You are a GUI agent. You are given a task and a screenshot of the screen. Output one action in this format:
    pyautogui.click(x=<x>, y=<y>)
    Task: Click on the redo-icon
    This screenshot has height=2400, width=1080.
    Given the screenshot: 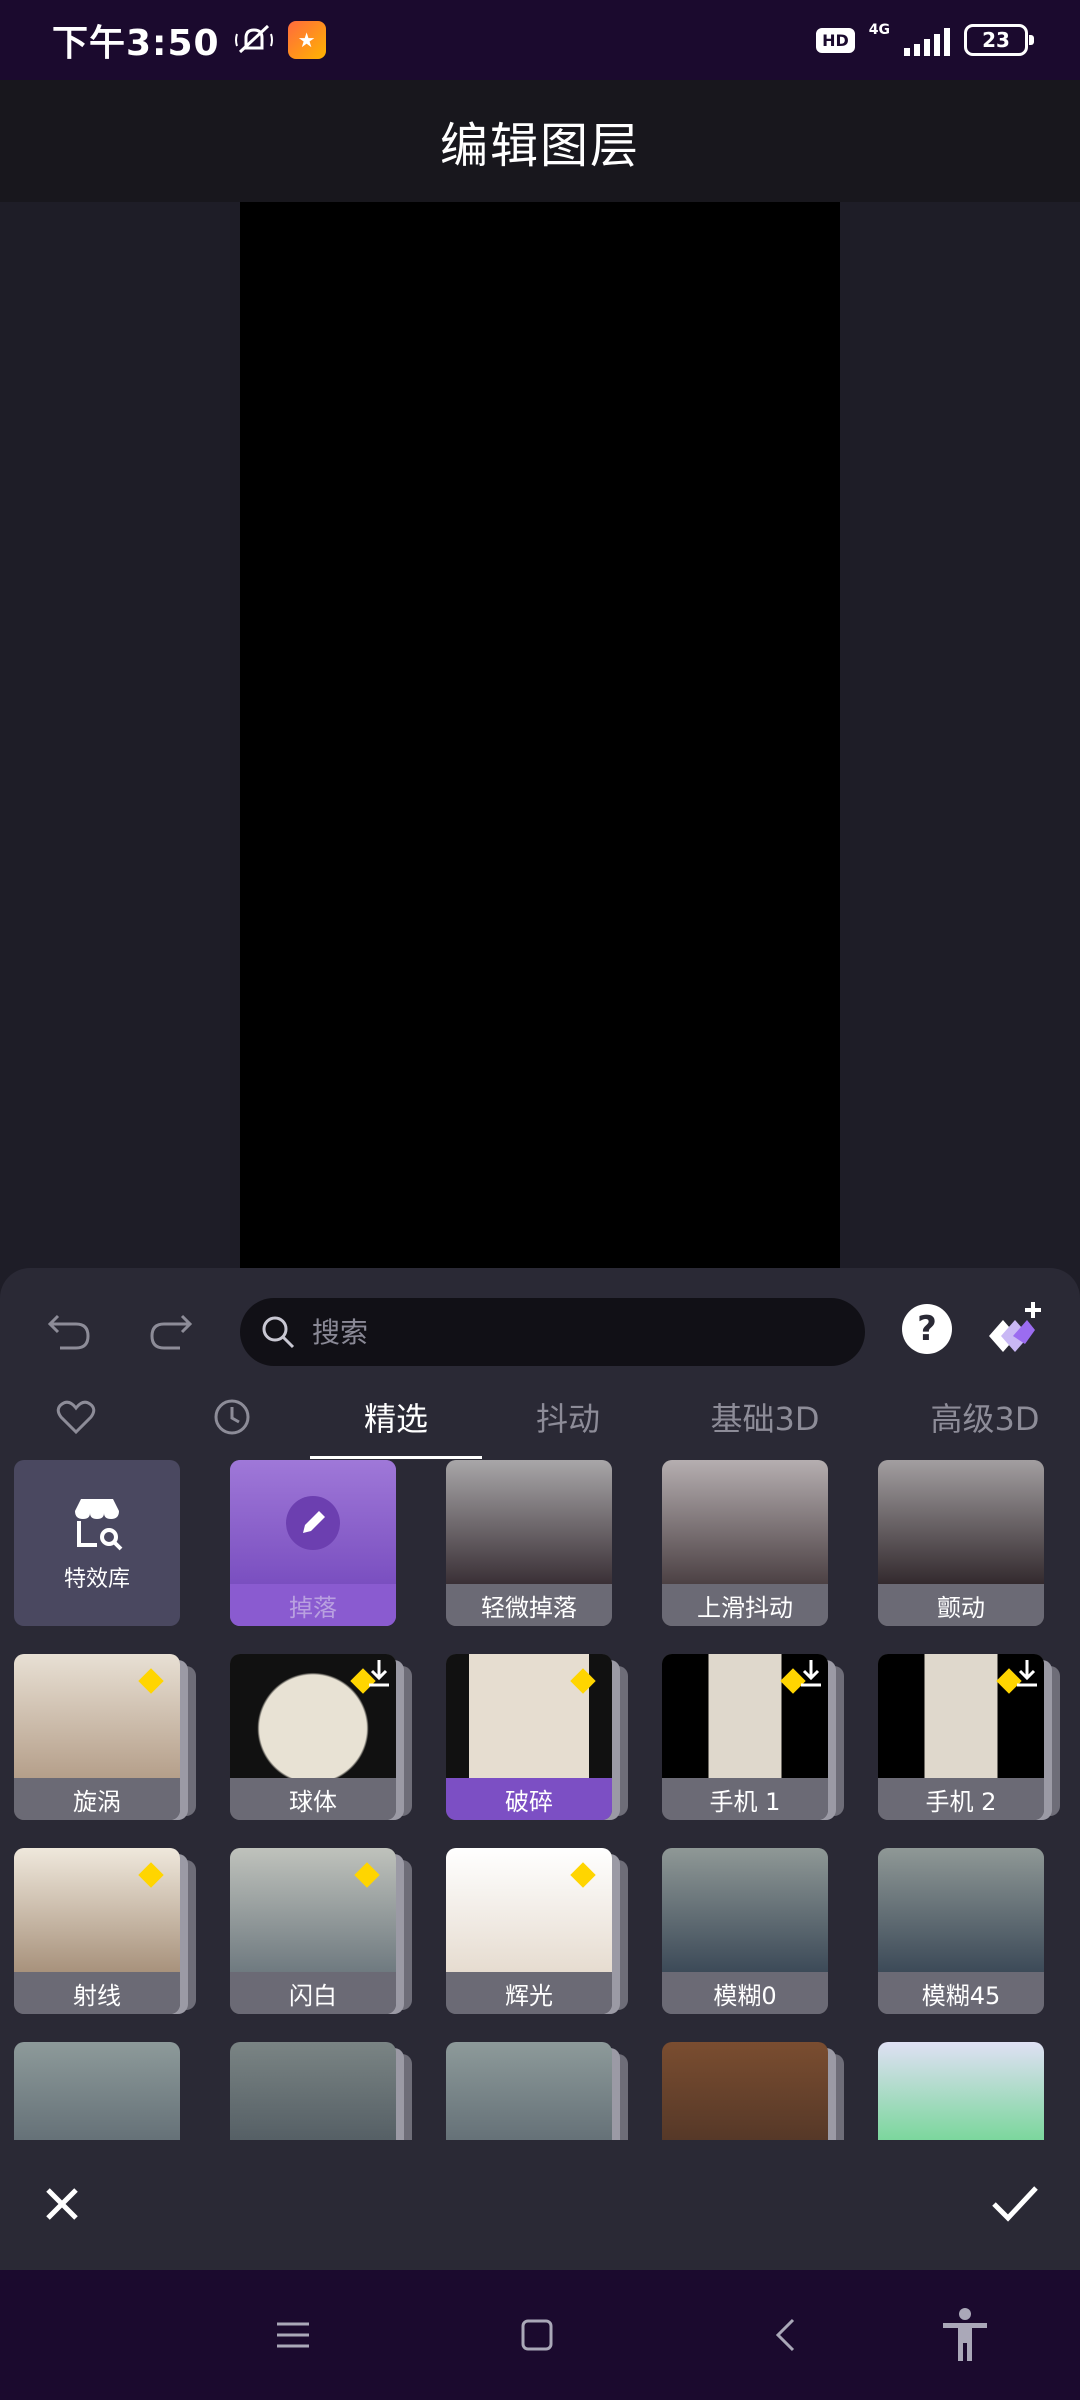 What is the action you would take?
    pyautogui.click(x=171, y=1332)
    